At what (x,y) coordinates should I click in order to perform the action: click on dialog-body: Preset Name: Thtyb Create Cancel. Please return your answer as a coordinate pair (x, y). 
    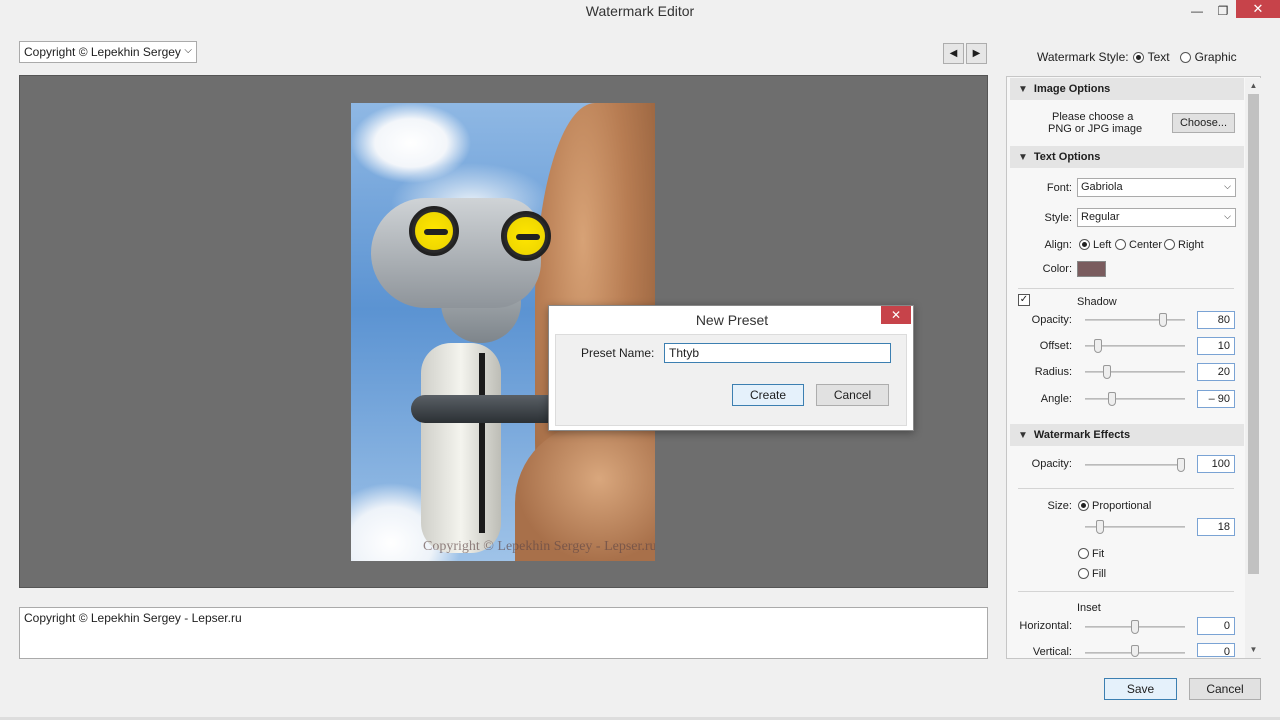
    Looking at the image, I should click on (731, 380).